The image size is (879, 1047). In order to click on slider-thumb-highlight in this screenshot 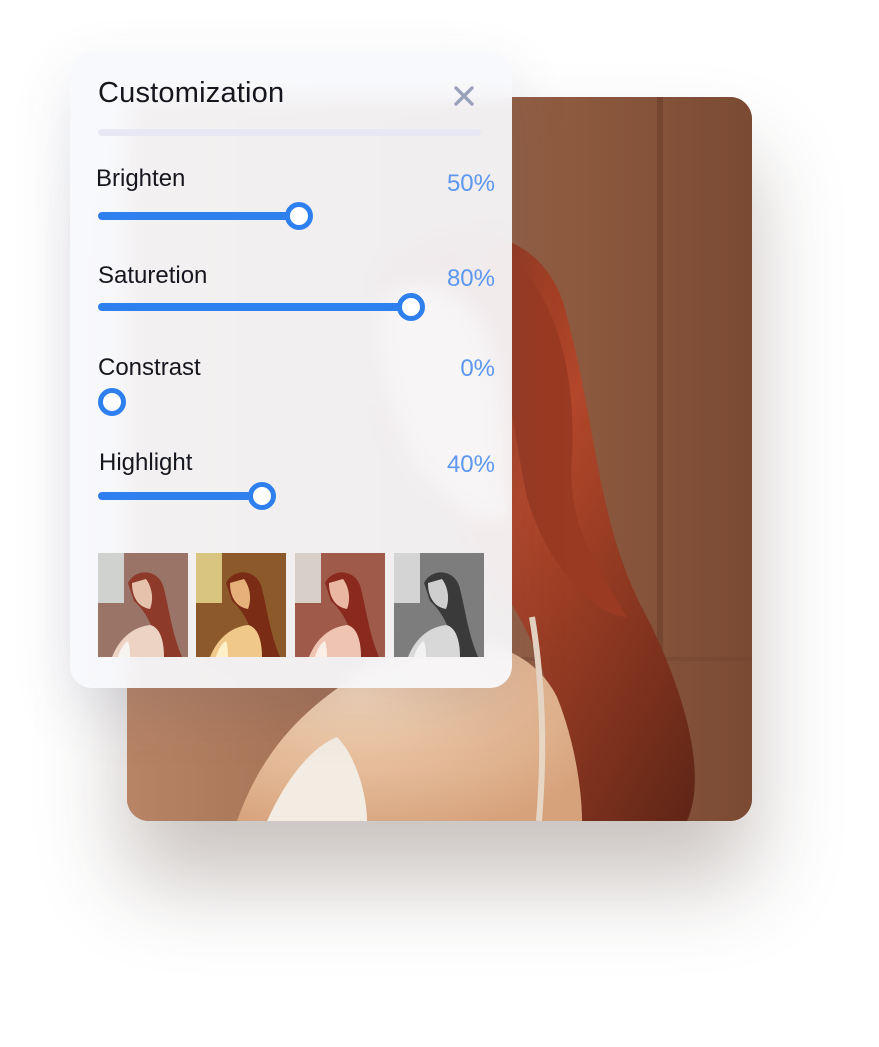, I will do `click(261, 496)`.